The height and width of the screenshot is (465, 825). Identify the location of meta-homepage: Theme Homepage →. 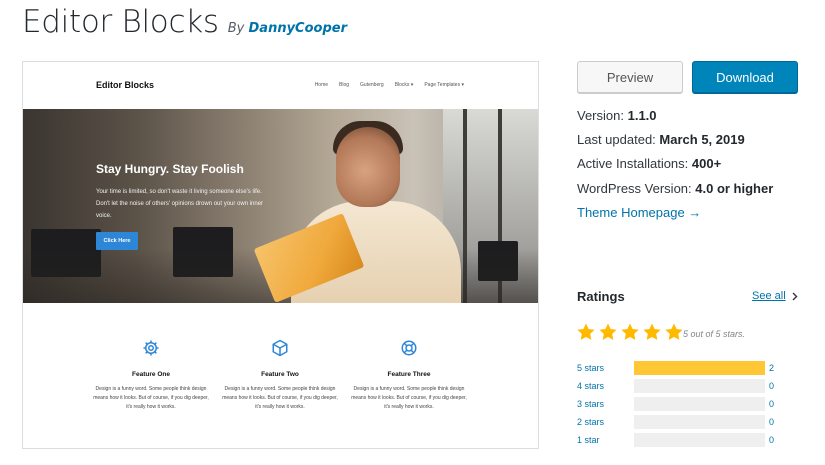
(639, 212).